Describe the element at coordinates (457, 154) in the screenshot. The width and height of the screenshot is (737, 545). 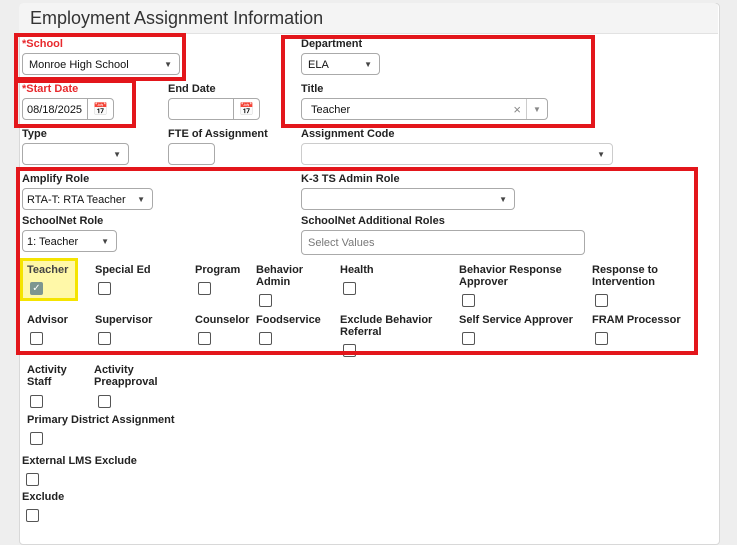
I see `assignment-code-select: ▼` at that location.